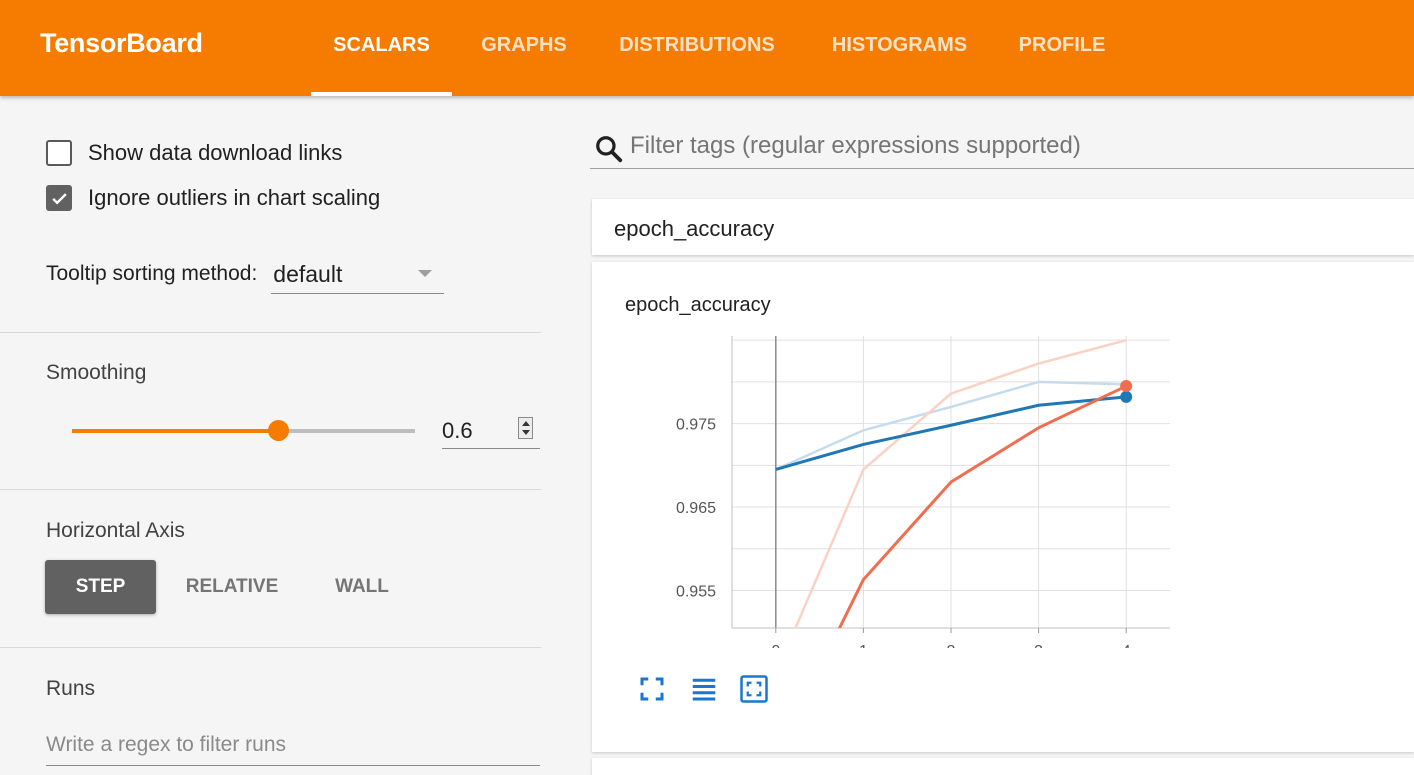 This screenshot has width=1414, height=775. Describe the element at coordinates (1003, 766) in the screenshot. I see `next-category-header` at that location.